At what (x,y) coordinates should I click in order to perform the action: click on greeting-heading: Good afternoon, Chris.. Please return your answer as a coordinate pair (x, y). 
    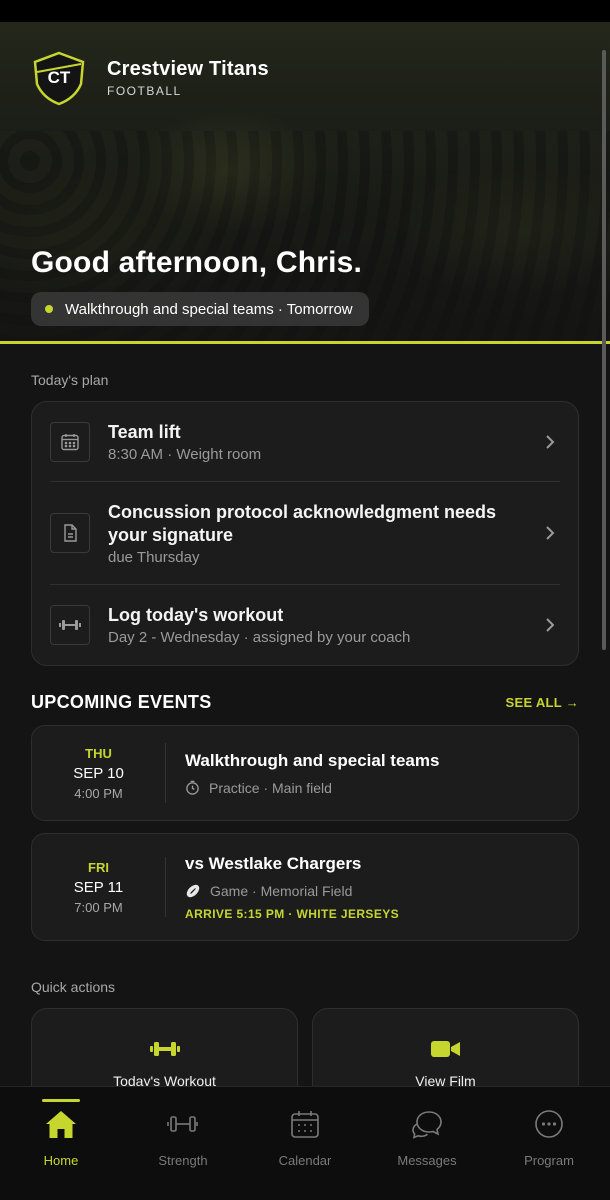
    Looking at the image, I should click on (197, 262).